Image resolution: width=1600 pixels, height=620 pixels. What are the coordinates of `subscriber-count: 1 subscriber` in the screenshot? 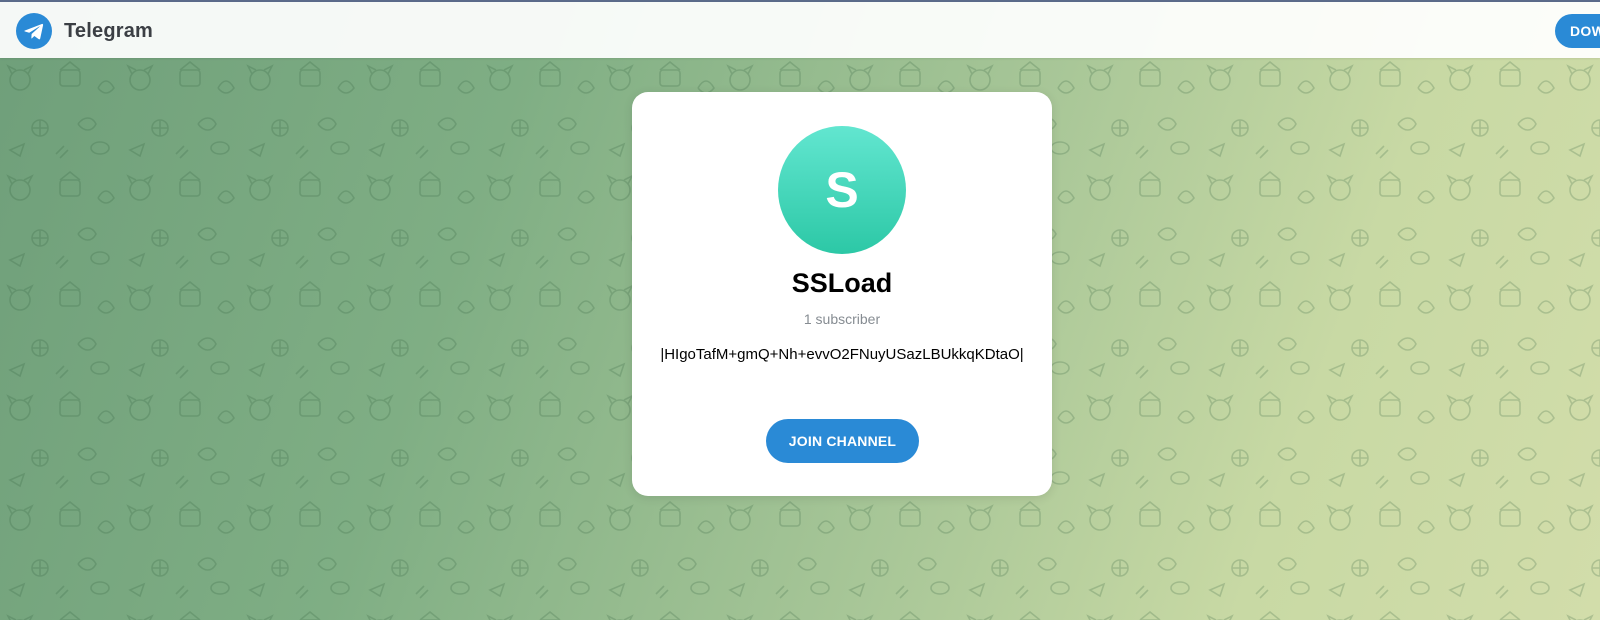 It's located at (842, 319).